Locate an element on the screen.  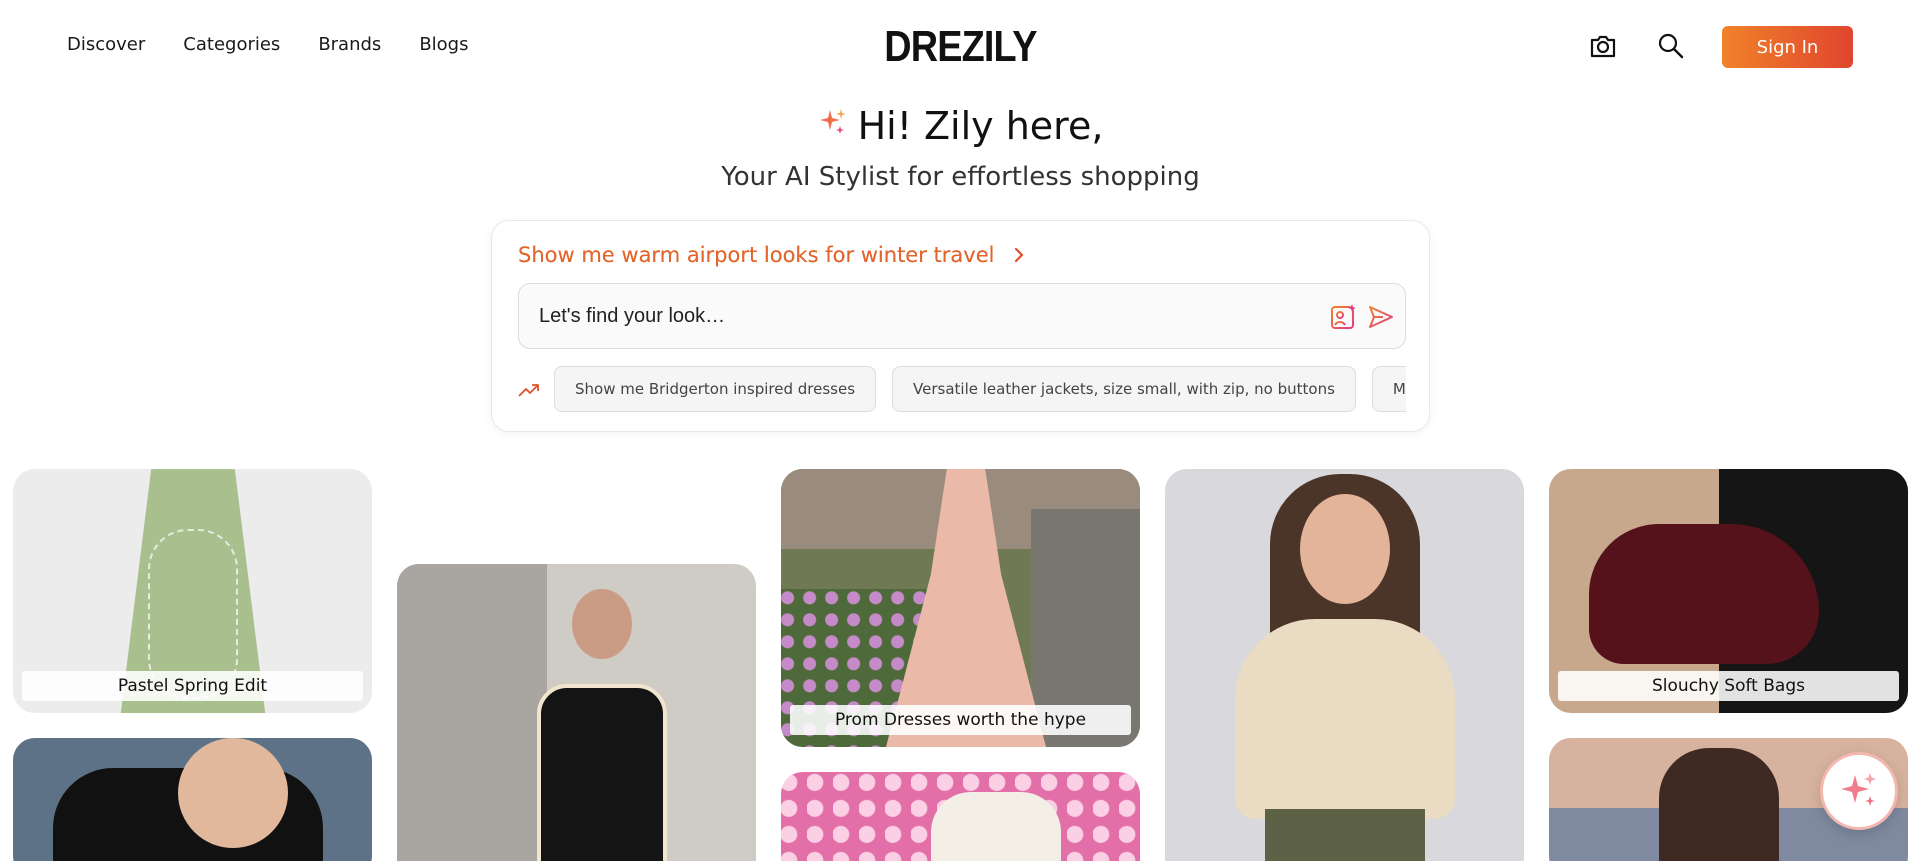
collection-tile-polka is located at coordinates (192, 799).